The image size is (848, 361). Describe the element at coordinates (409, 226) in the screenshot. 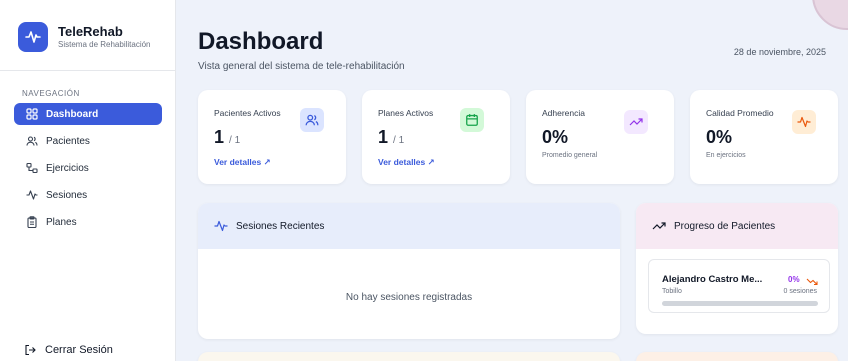

I see `recent-sessions-header: Sesiones Recientes` at that location.